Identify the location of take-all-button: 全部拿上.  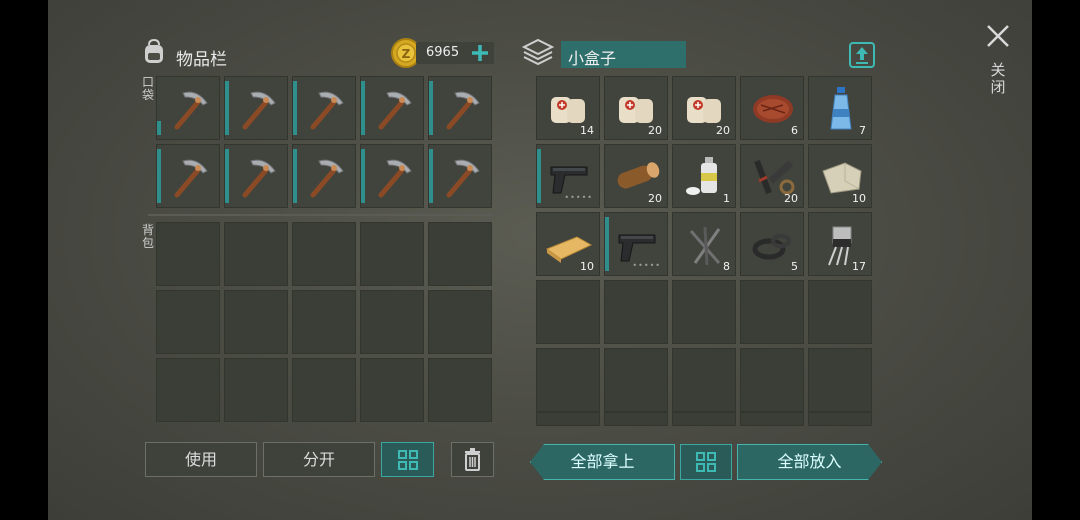
(602, 462).